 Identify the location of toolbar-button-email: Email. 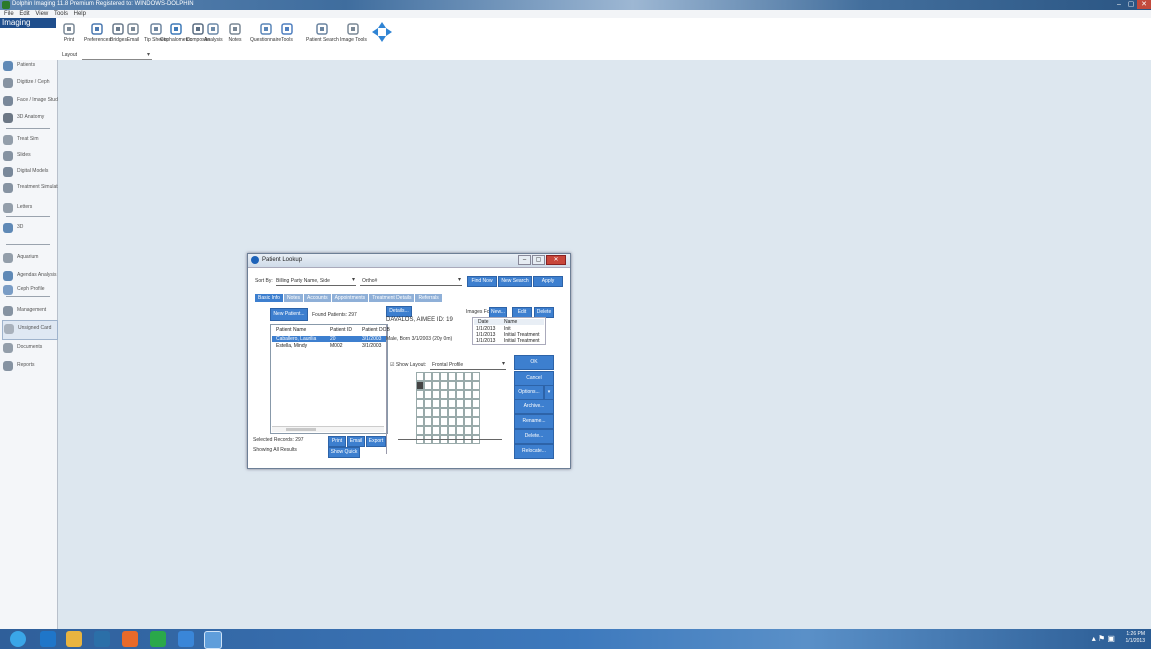
(133, 35).